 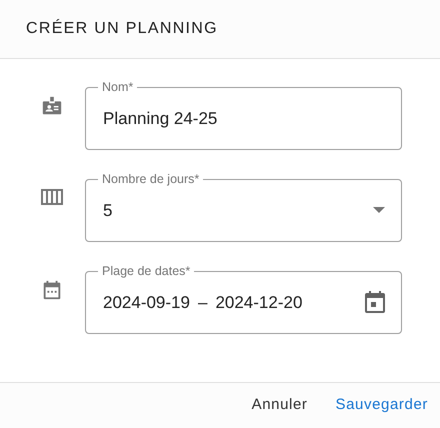 I want to click on field-label: Nombre de jours*, so click(x=150, y=179).